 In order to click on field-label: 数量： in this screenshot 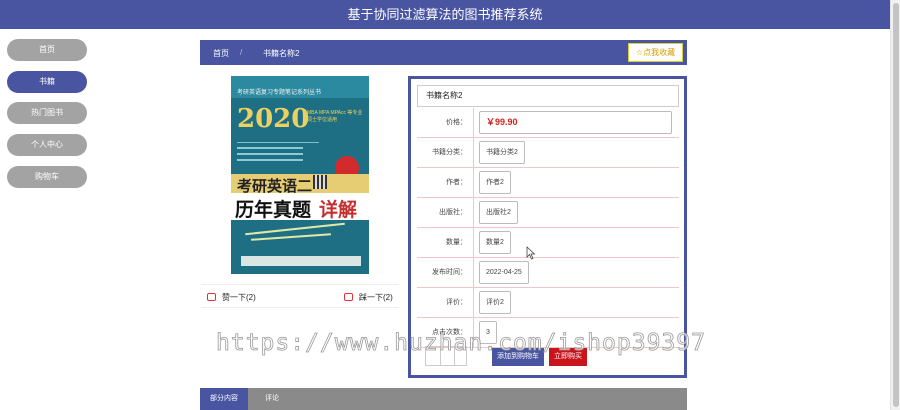, I will do `click(445, 242)`.